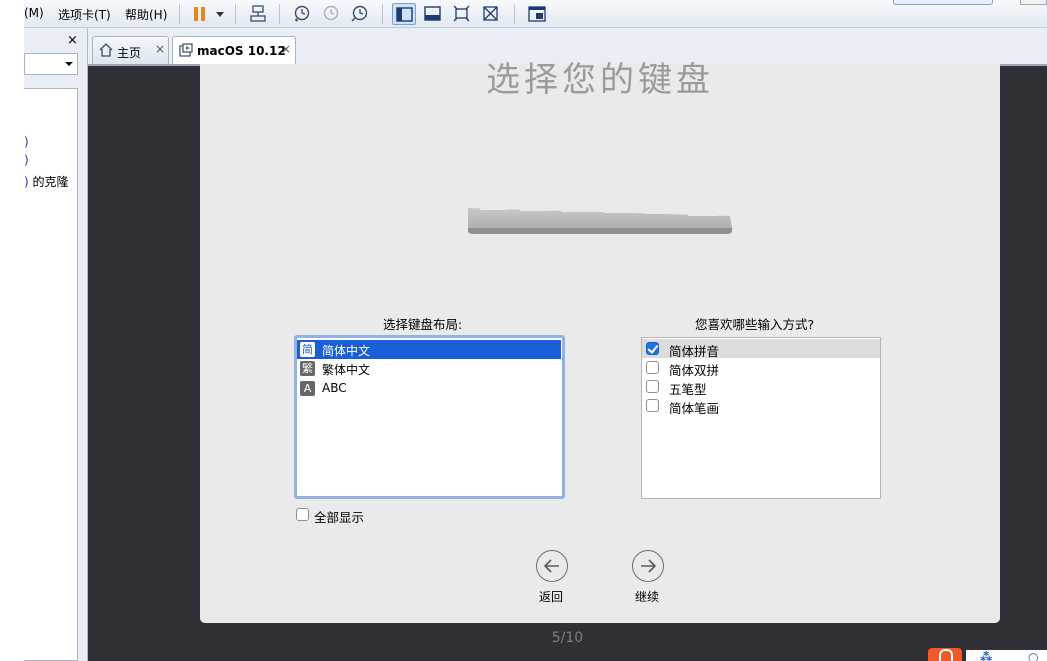 The width and height of the screenshot is (1047, 661). I want to click on snapshot-clock-icon, so click(302, 13).